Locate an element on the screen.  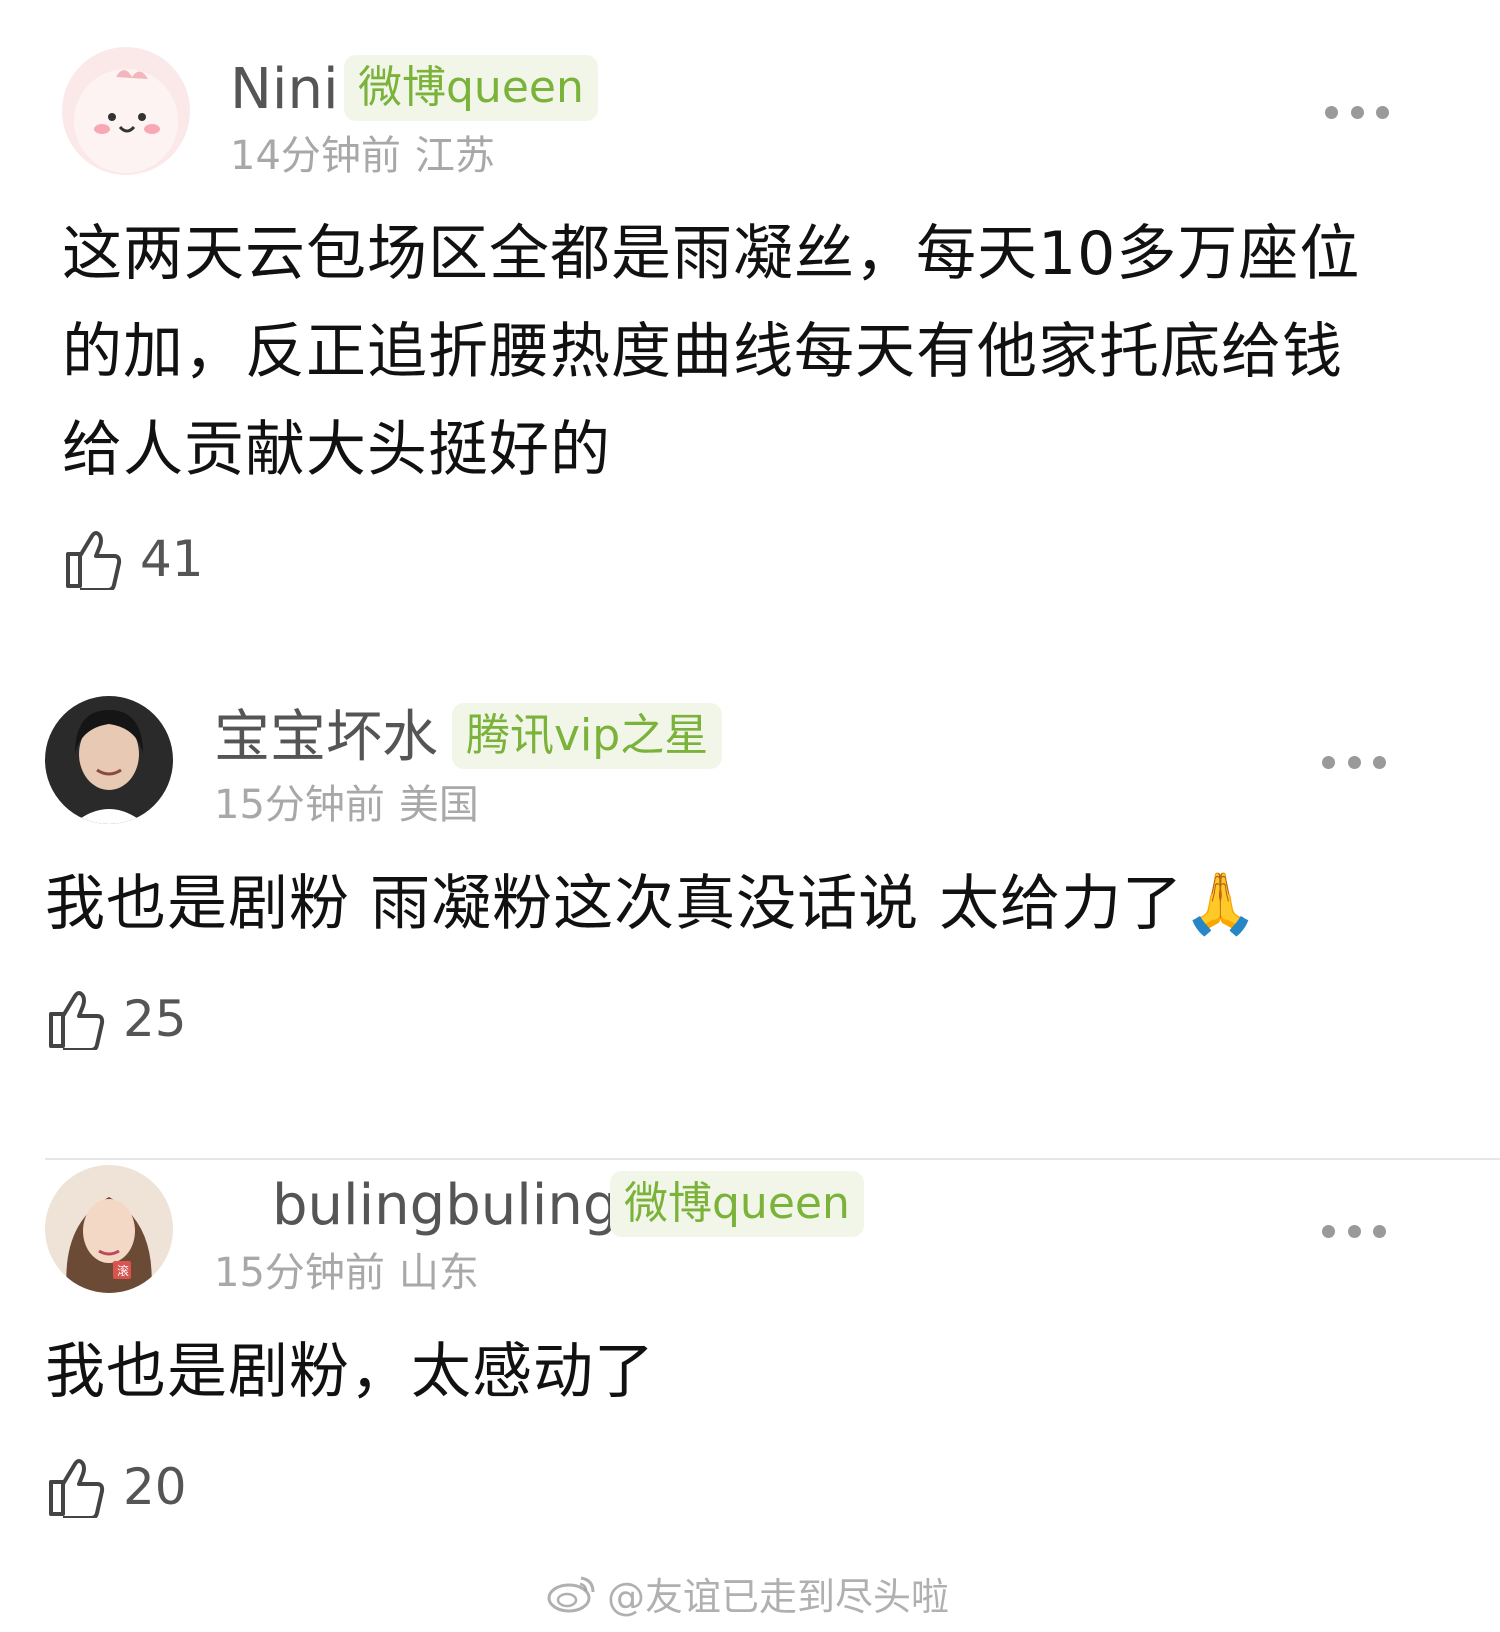
comment-location: 美国 is located at coordinates (438, 805).